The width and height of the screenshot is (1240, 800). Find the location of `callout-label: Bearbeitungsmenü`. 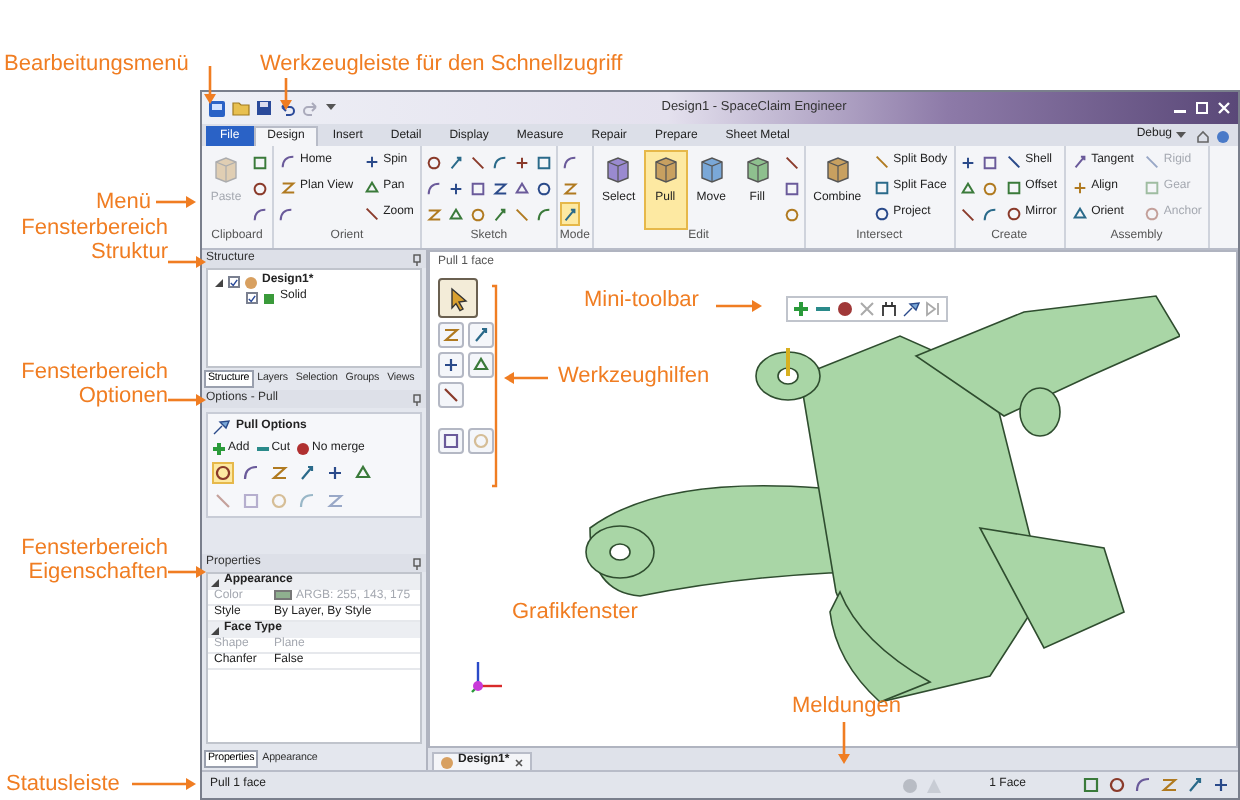

callout-label: Bearbeitungsmenü is located at coordinates (96, 64).